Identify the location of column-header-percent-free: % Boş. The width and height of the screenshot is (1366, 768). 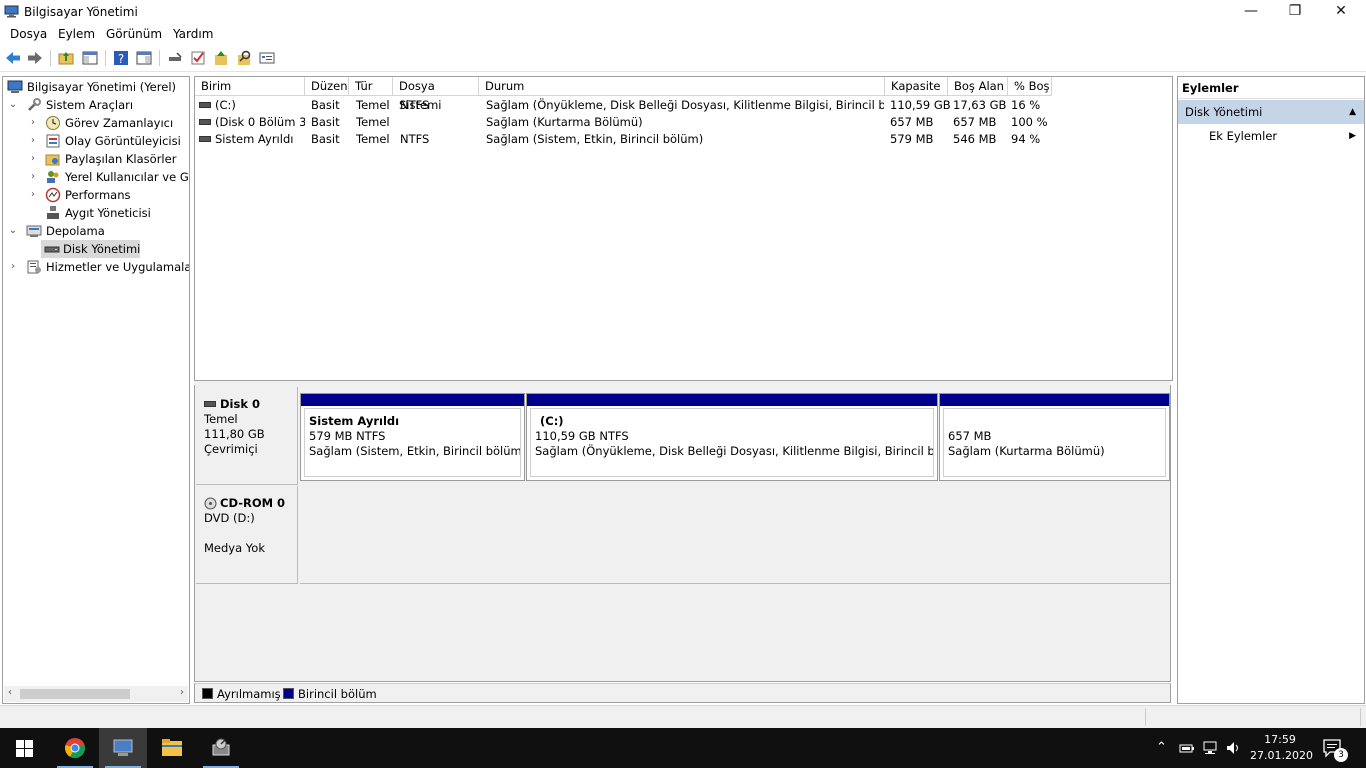
(1030, 86).